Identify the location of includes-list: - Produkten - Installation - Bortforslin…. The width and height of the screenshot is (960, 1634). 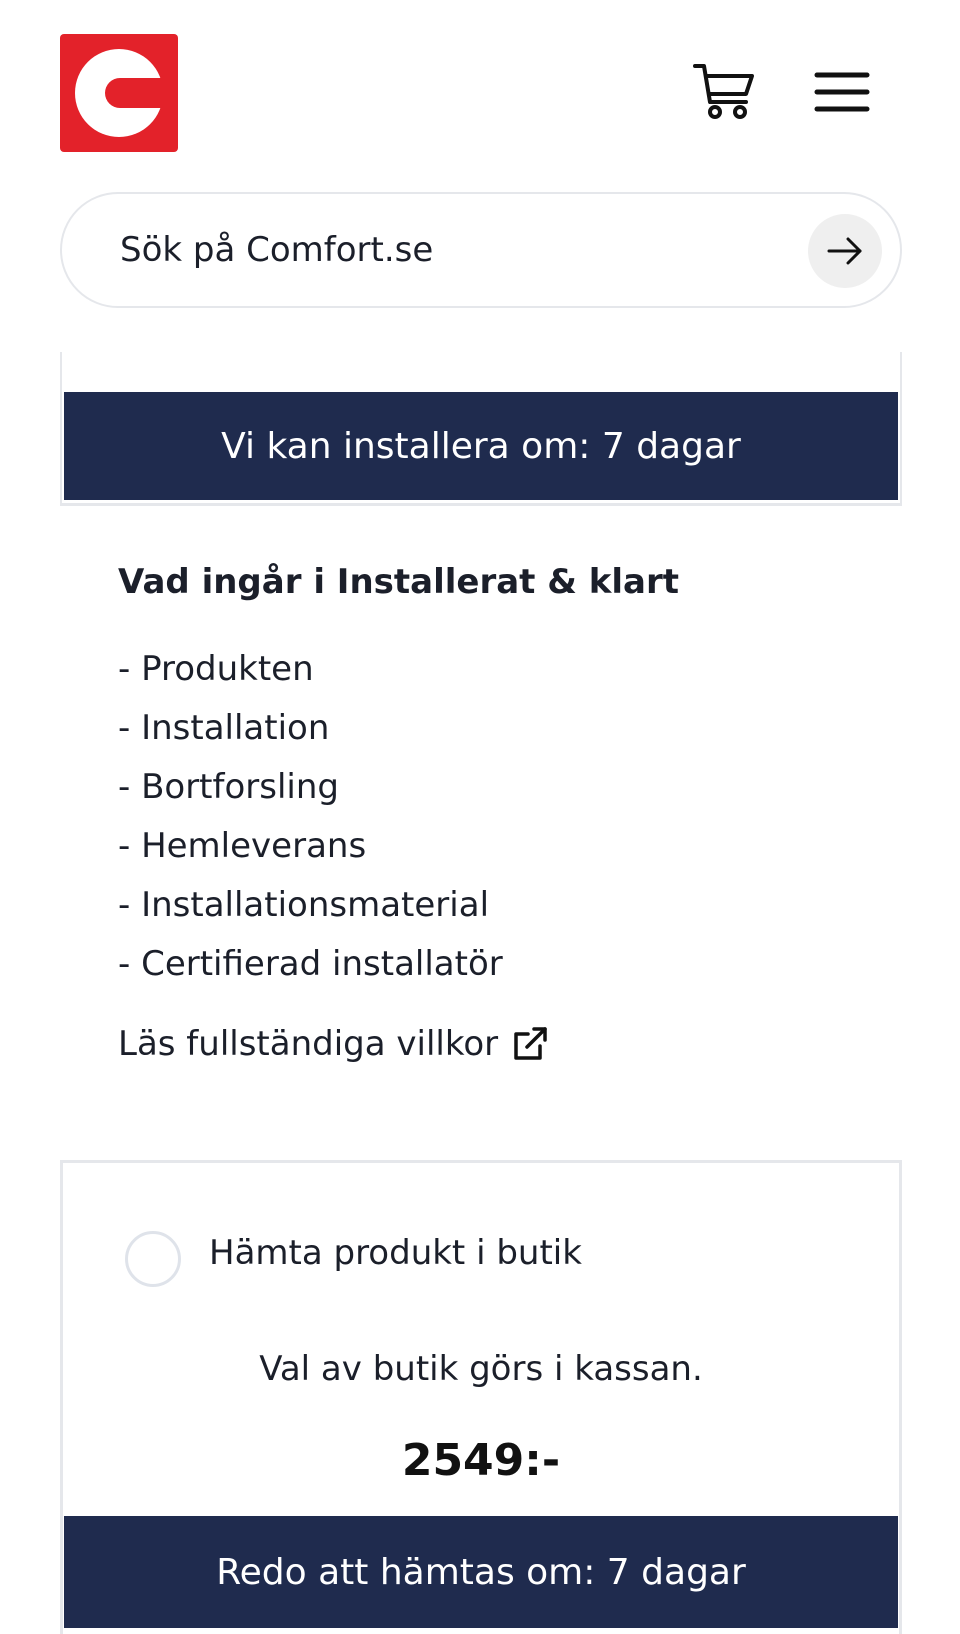
(310, 817).